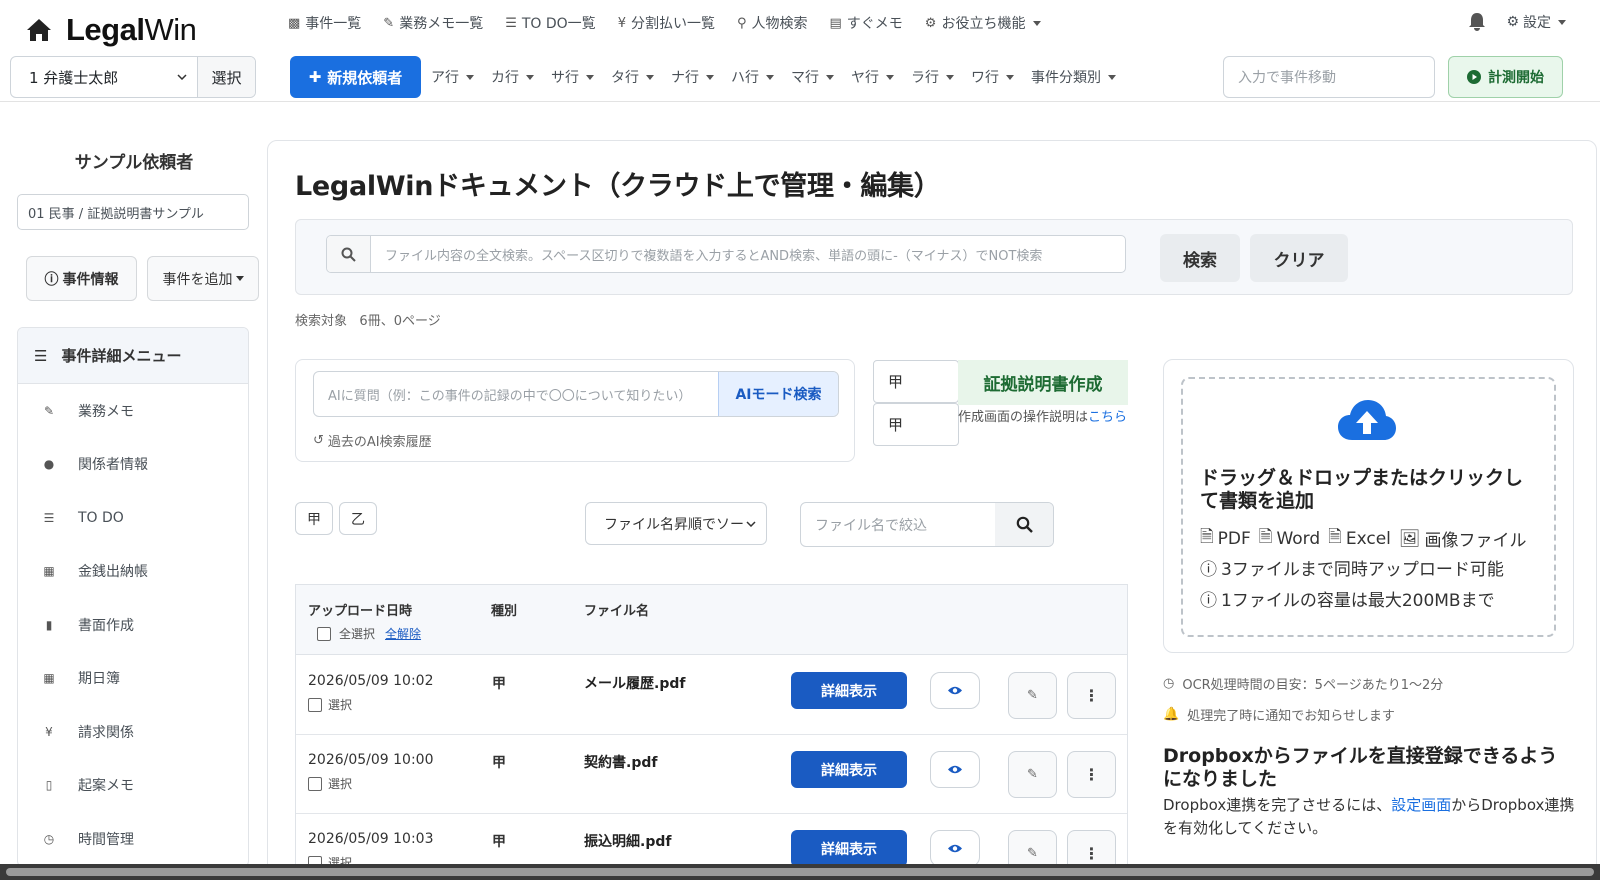 The height and width of the screenshot is (880, 1600). Describe the element at coordinates (872, 77) in the screenshot. I see `kana-tab-ya: ヤ行` at that location.